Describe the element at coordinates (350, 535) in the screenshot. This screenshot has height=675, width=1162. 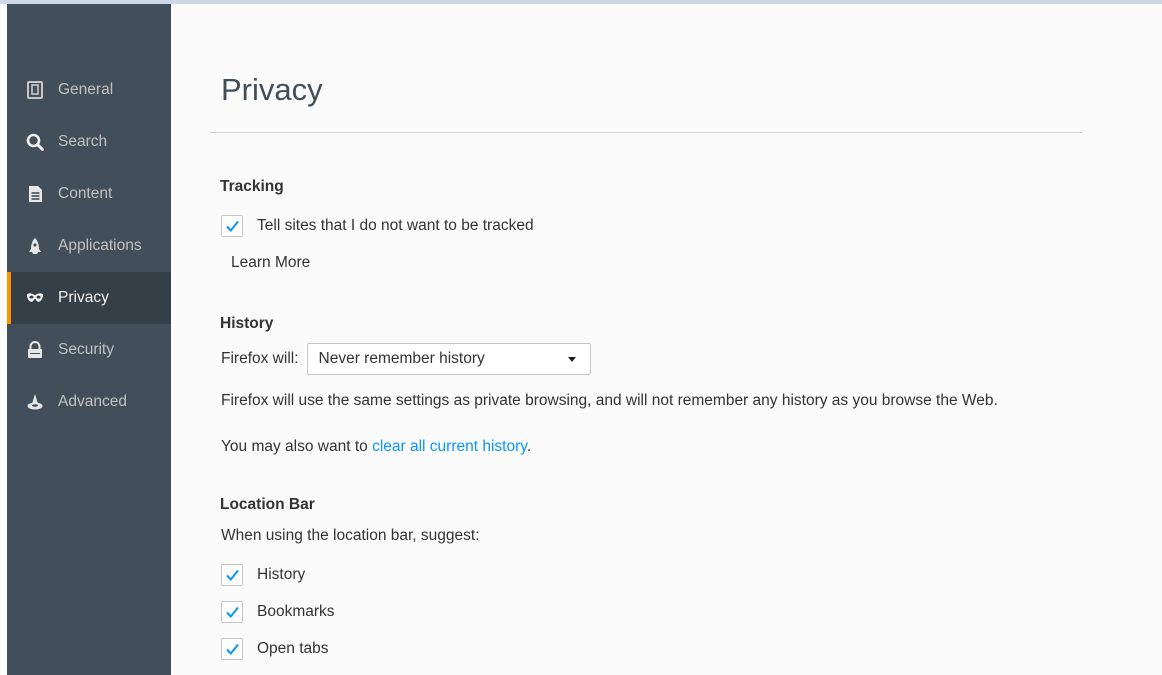
I see `location-bar-suggest-label: When using the location bar, suggest:` at that location.